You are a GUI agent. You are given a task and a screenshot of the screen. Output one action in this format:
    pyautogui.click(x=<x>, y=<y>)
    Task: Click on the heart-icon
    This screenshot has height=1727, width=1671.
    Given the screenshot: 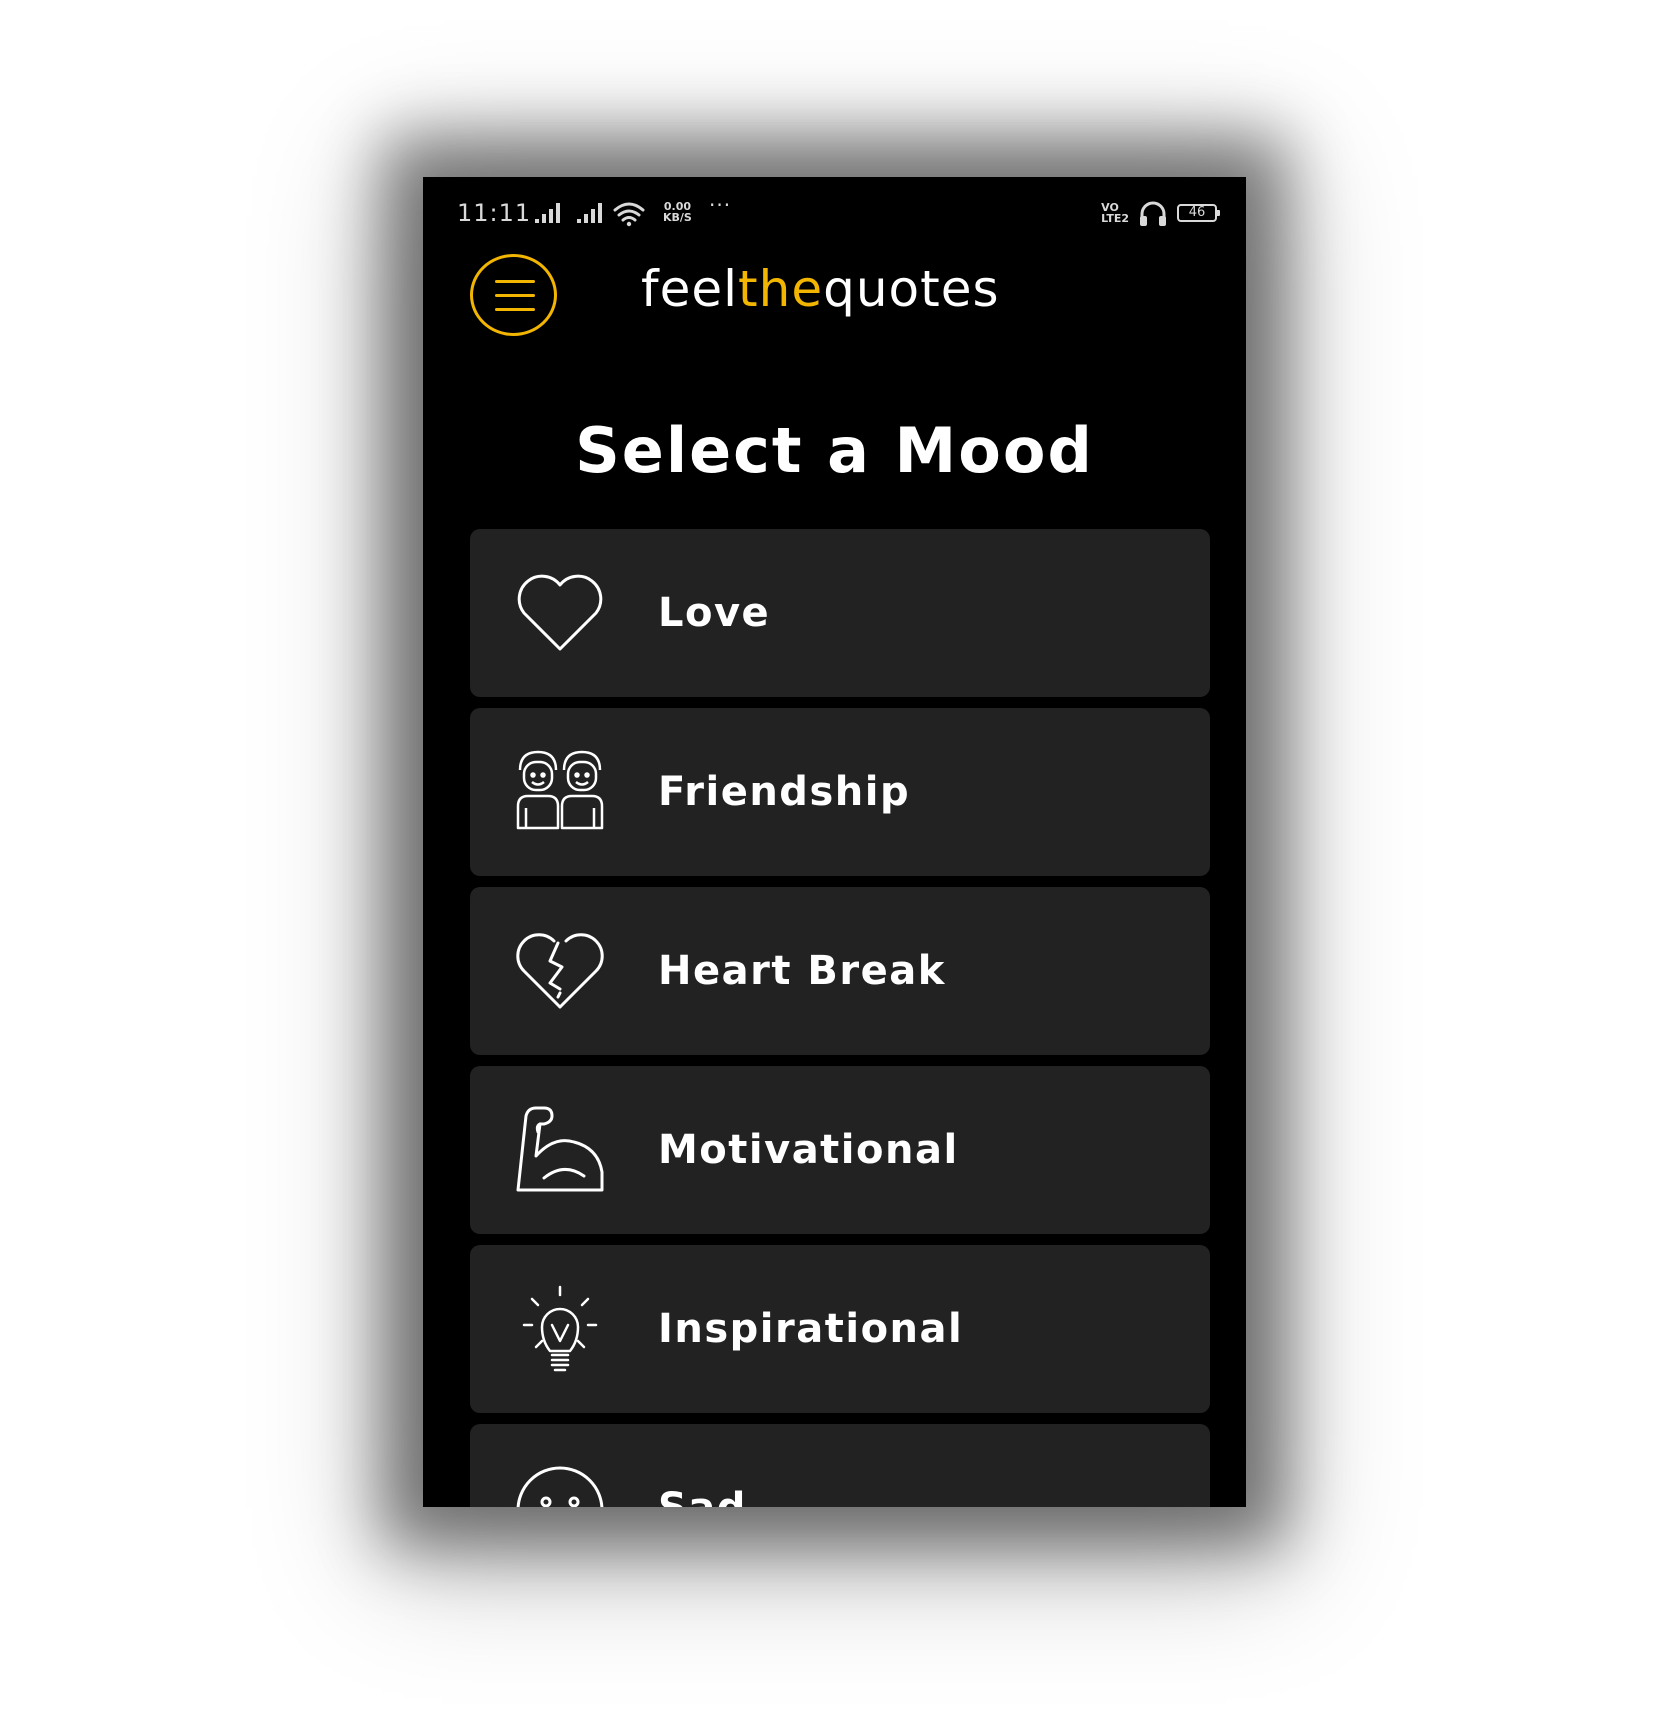 What is the action you would take?
    pyautogui.click(x=560, y=613)
    